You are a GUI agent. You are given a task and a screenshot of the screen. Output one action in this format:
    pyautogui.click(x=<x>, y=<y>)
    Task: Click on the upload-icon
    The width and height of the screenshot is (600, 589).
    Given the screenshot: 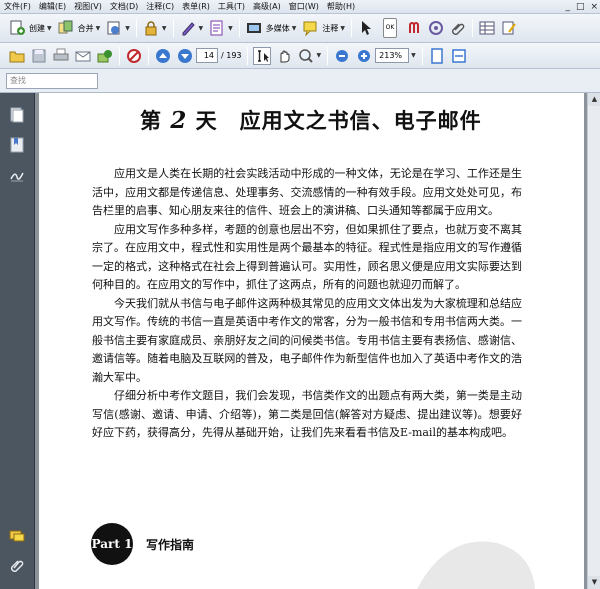 What is the action you would take?
    pyautogui.click(x=105, y=56)
    